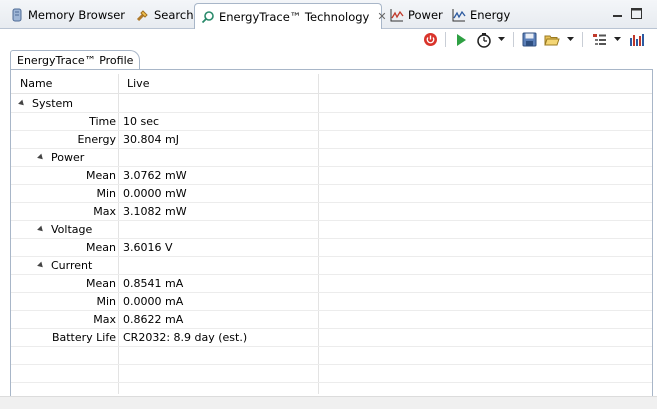 Image resolution: width=657 pixels, height=409 pixels. Describe the element at coordinates (294, 16) in the screenshot. I see `tab-label: EnergyTrace™ Technology` at that location.